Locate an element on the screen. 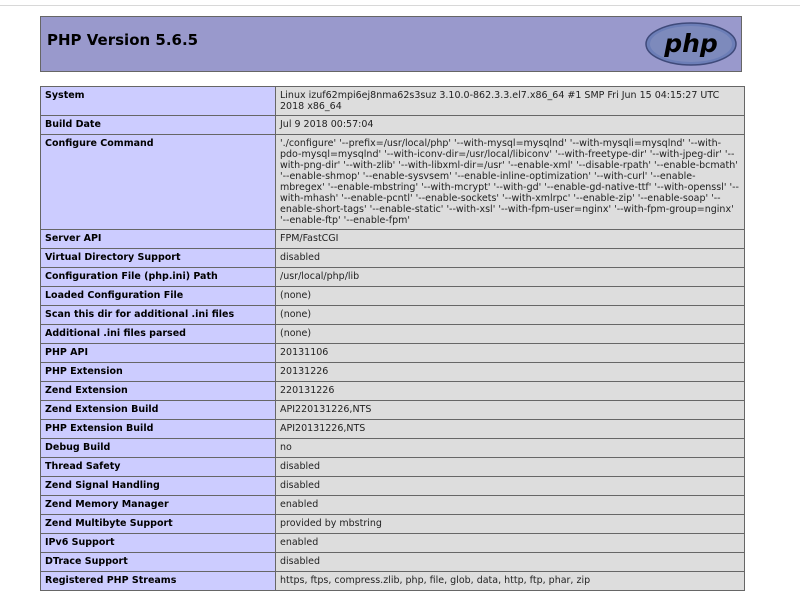 This screenshot has width=800, height=591. row-key: Debug Build is located at coordinates (158, 448).